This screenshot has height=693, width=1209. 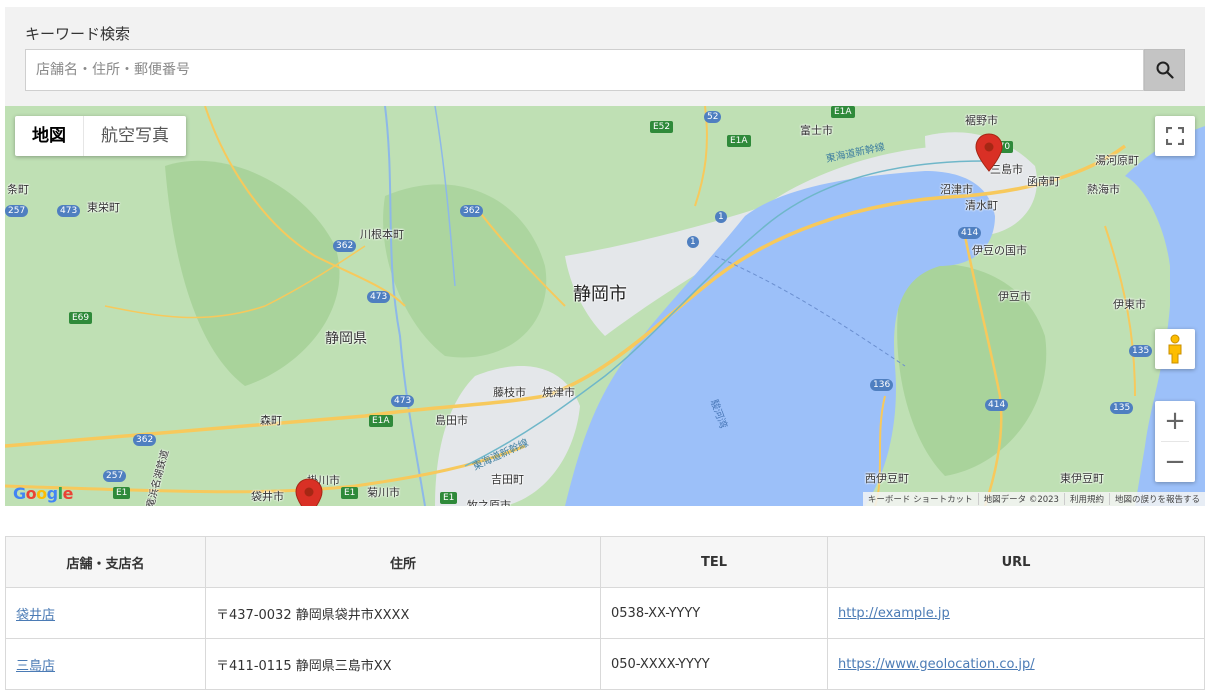 What do you see at coordinates (1020, 499) in the screenshot?
I see `map-data-text: 地図データ ©2023` at bounding box center [1020, 499].